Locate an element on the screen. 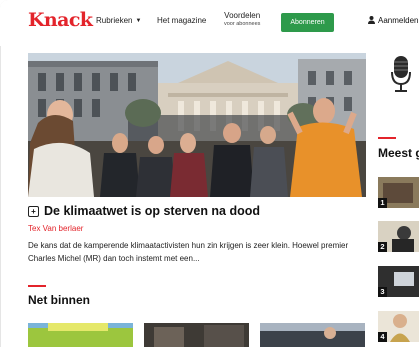 Image resolution: width=419 pixels, height=347 pixels. nav-magazine: Het magazine is located at coordinates (181, 20).